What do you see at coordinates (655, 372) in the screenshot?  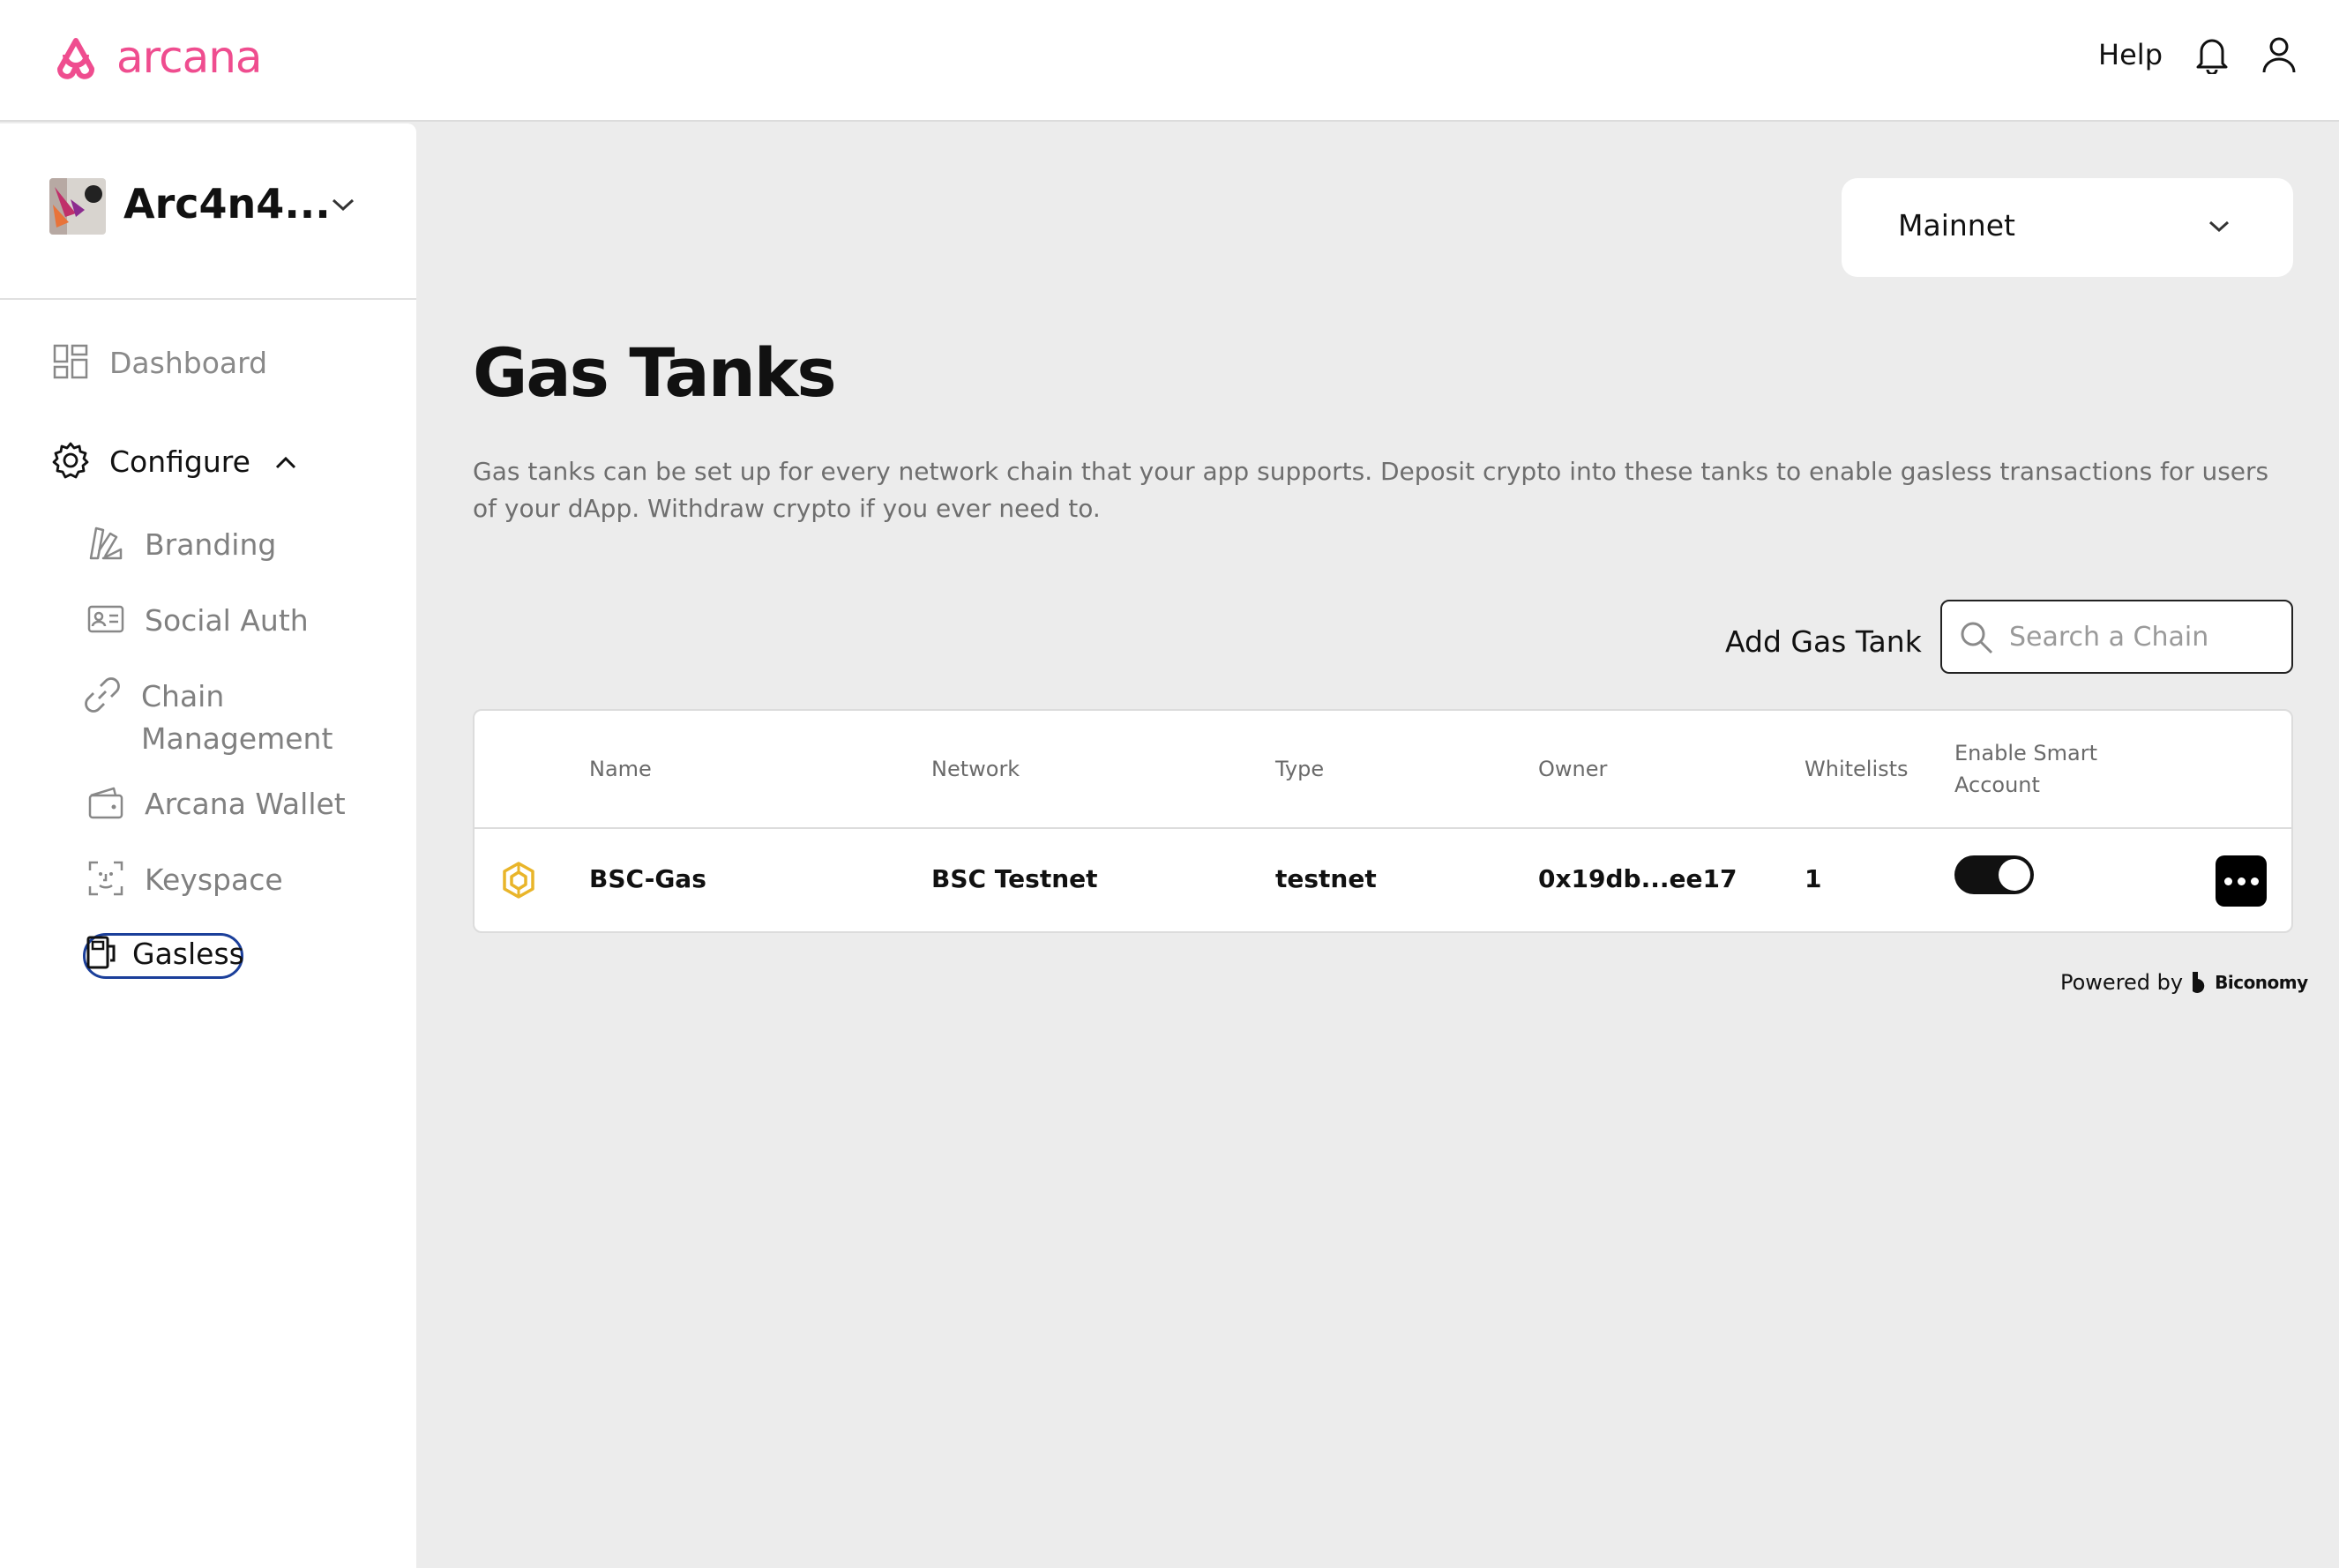 I see `page-title: Gas Tanks` at bounding box center [655, 372].